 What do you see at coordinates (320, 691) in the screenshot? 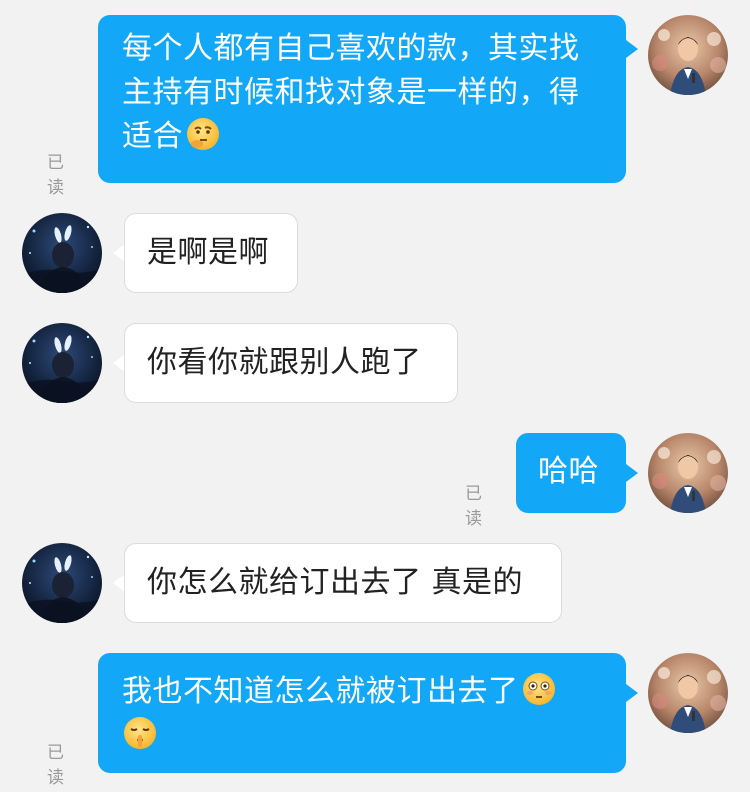
I see `message-text: 我也不知道怎么就被订出去了` at bounding box center [320, 691].